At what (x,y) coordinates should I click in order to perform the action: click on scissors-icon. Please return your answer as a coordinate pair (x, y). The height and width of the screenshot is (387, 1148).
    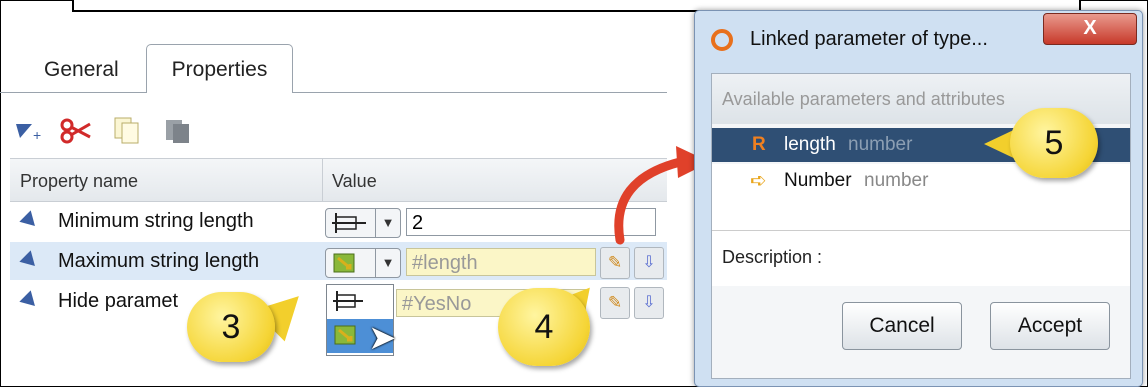
    Looking at the image, I should click on (75, 131).